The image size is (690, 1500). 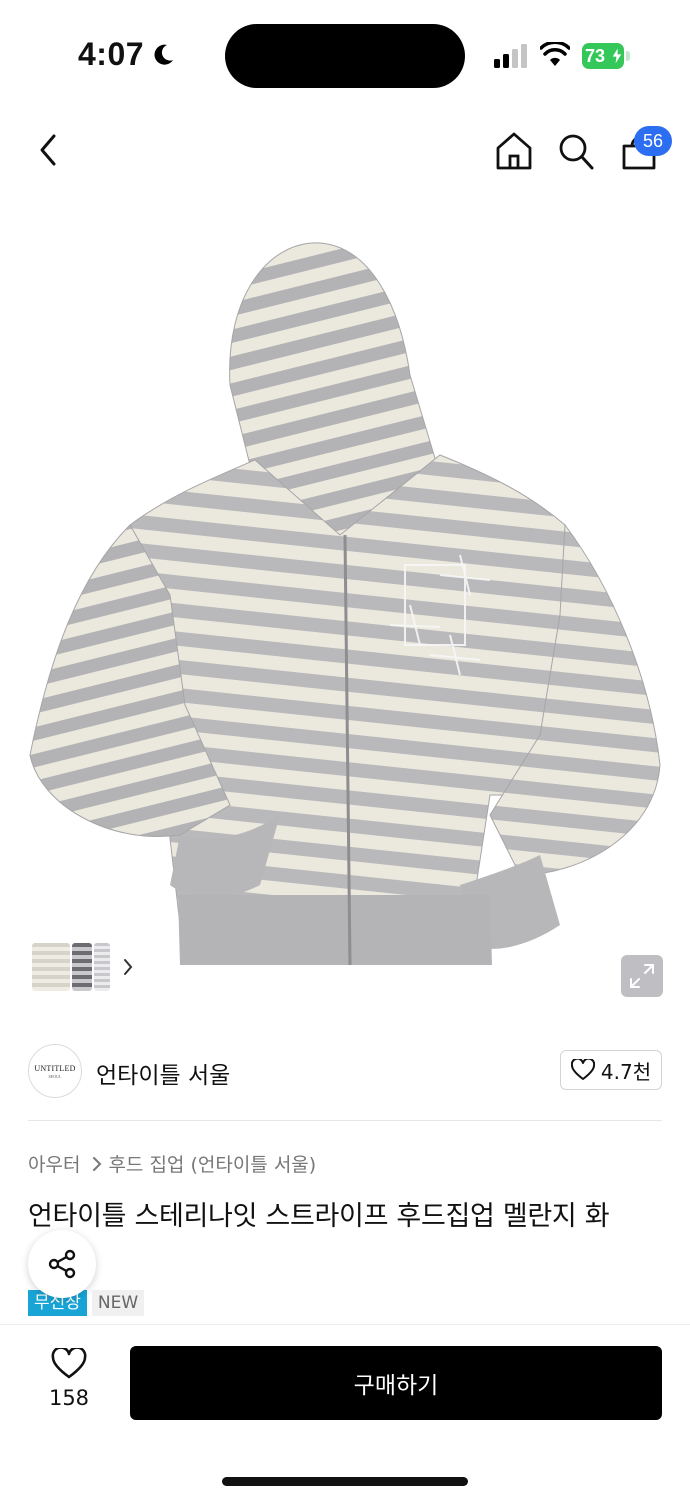 What do you see at coordinates (212, 1163) in the screenshot?
I see `breadcrumb-subcategory: 후드 집업 (언타이틀 서울)` at bounding box center [212, 1163].